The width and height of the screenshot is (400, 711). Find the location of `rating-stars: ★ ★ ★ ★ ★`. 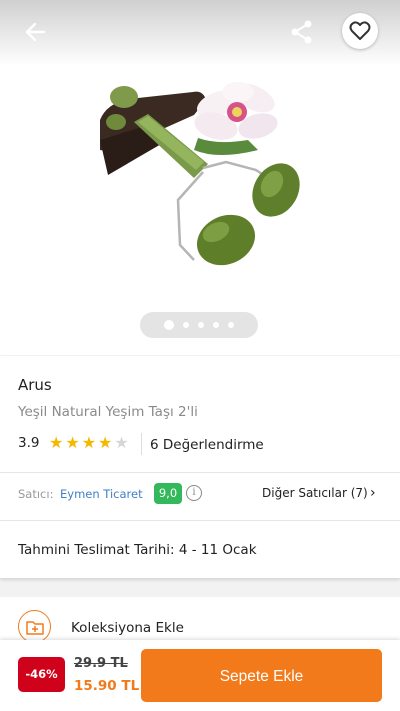

rating-stars: ★ ★ ★ ★ ★ is located at coordinates (89, 443).